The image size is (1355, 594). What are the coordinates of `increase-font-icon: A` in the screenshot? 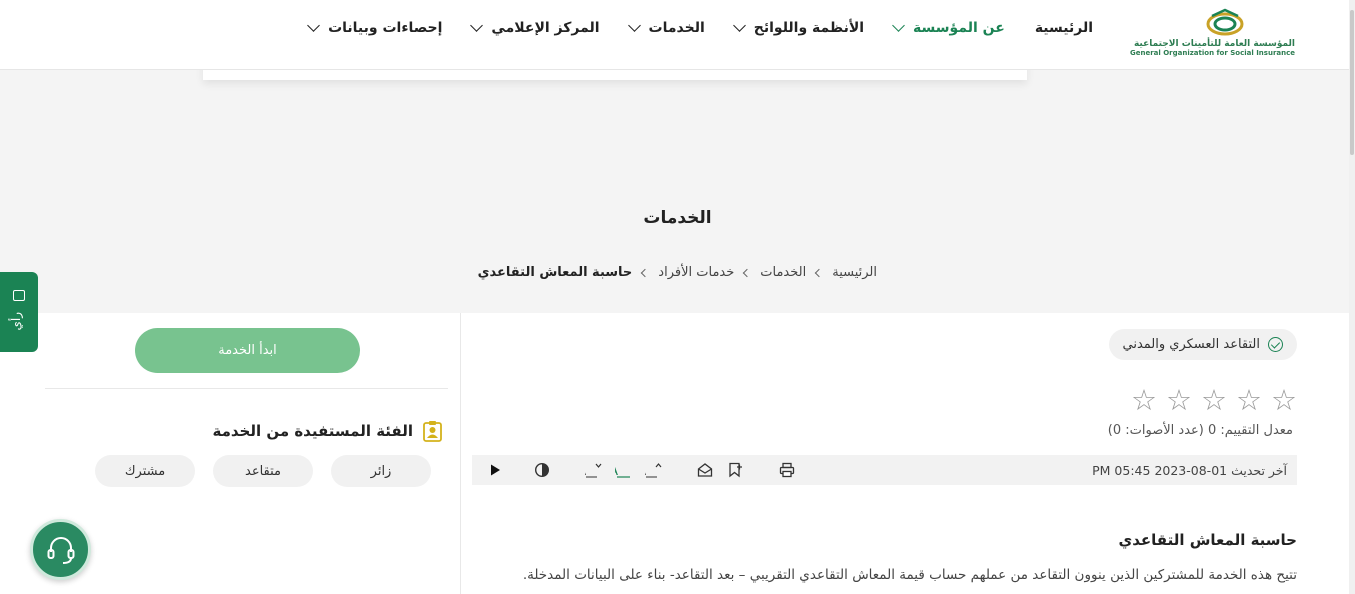 It's located at (654, 470).